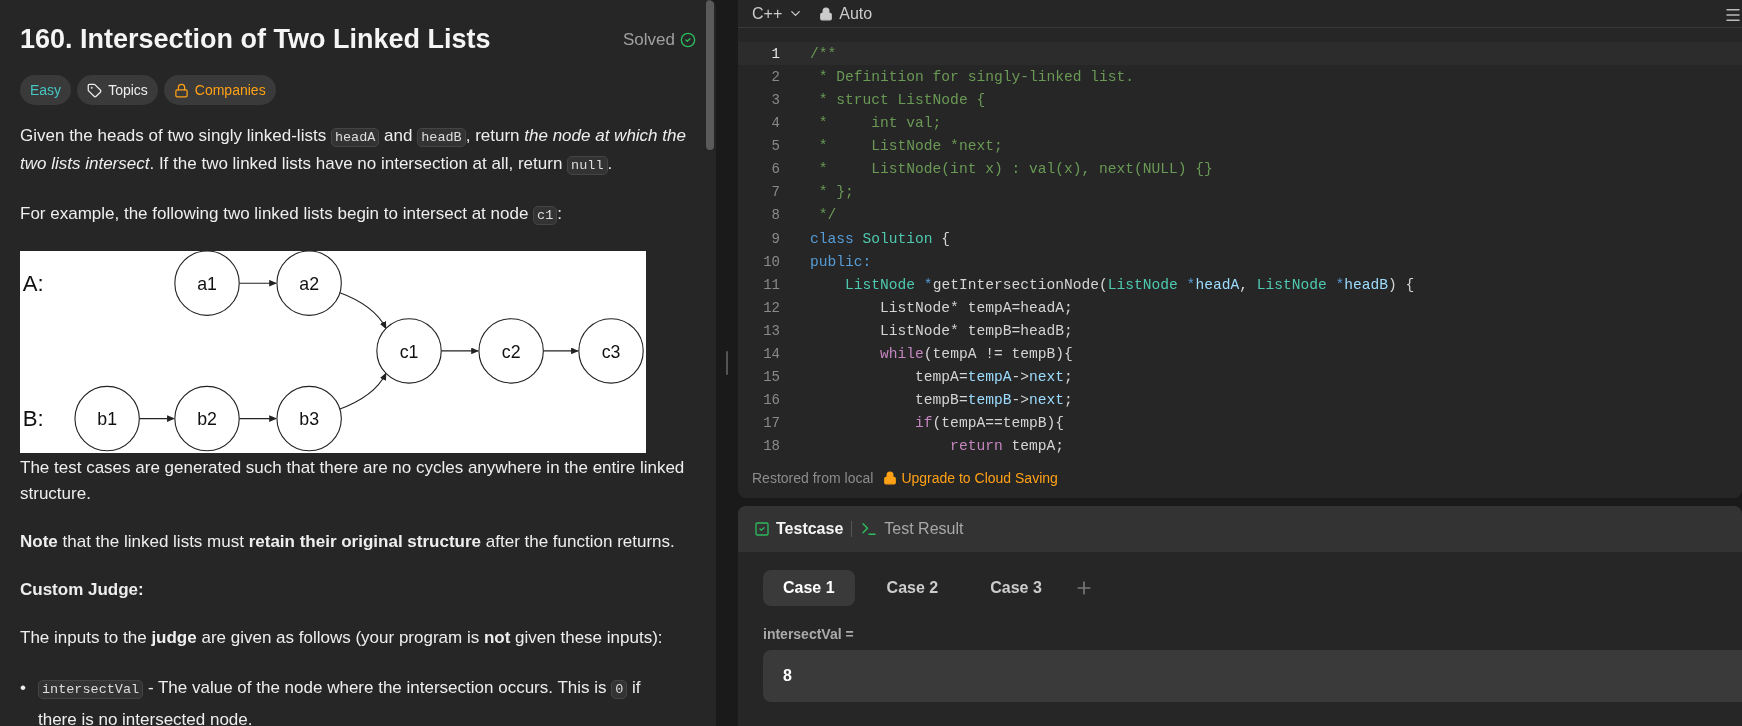 Image resolution: width=1742 pixels, height=726 pixels. Describe the element at coordinates (901, 100) in the screenshot. I see `code-line: * struct ListNode {` at that location.